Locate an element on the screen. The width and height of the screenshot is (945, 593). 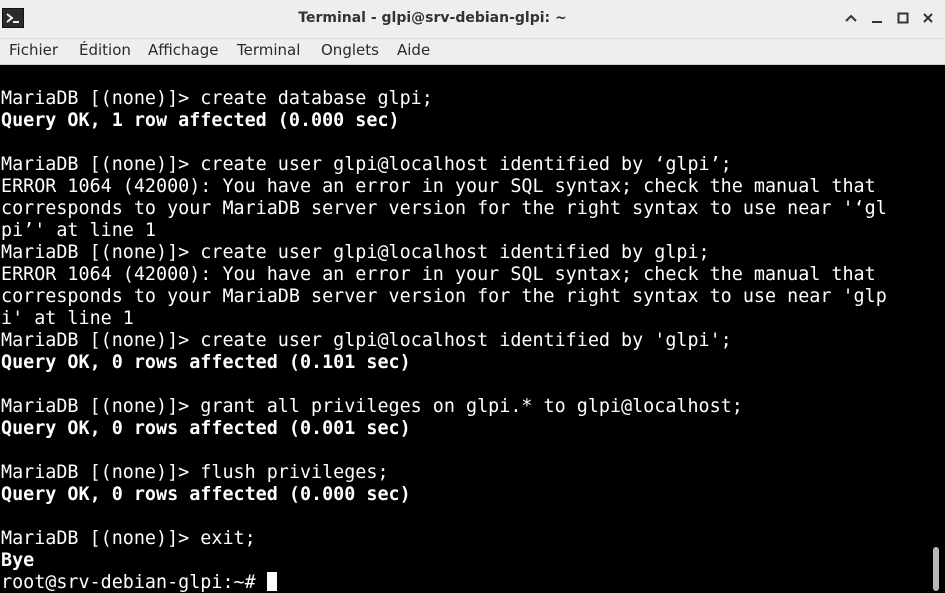
terminal-line: Query OK, 1 row affected (0.000 sec) is located at coordinates (200, 120).